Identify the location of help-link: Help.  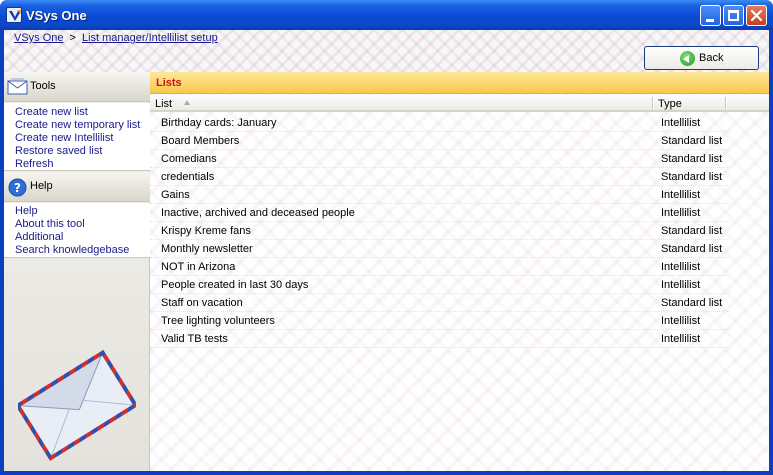
(77, 211).